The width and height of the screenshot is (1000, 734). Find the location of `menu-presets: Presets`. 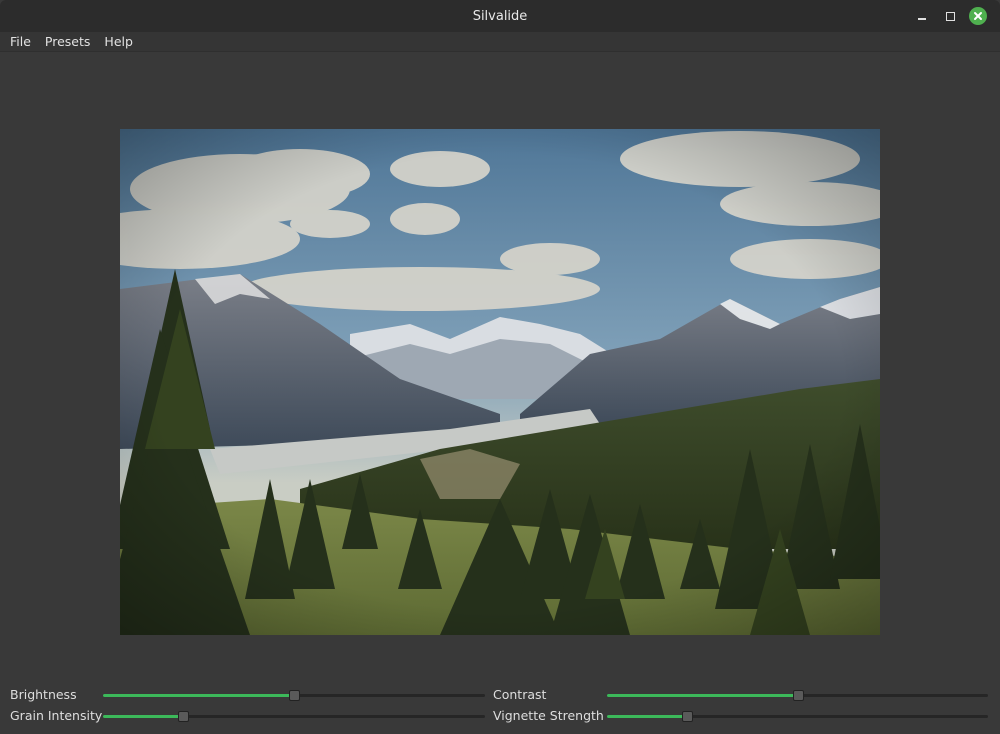

menu-presets: Presets is located at coordinates (68, 42).